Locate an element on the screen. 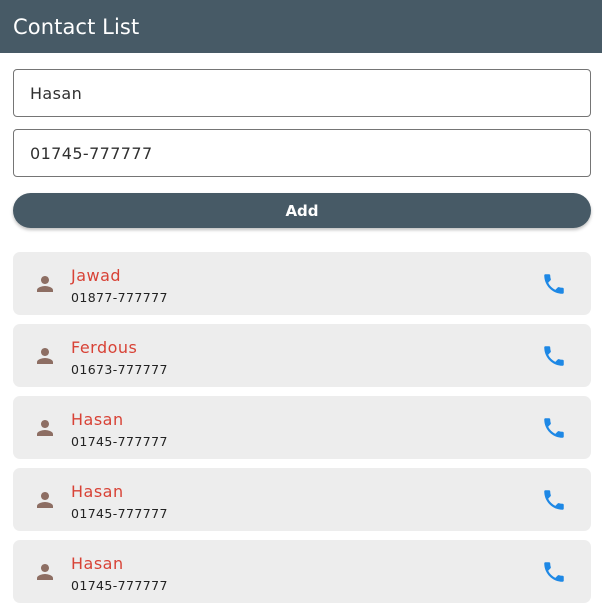 The image size is (602, 612). contact-phone: 01673-777777 is located at coordinates (119, 369).